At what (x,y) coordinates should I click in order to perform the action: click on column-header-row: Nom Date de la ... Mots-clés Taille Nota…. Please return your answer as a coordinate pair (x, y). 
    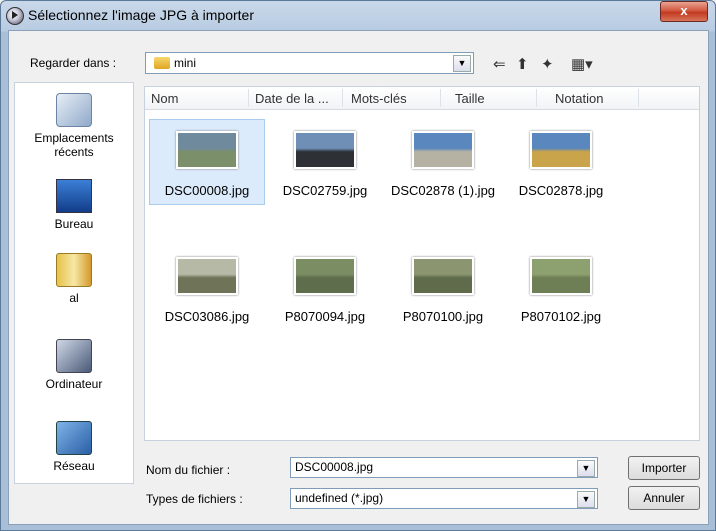
    Looking at the image, I should click on (422, 98).